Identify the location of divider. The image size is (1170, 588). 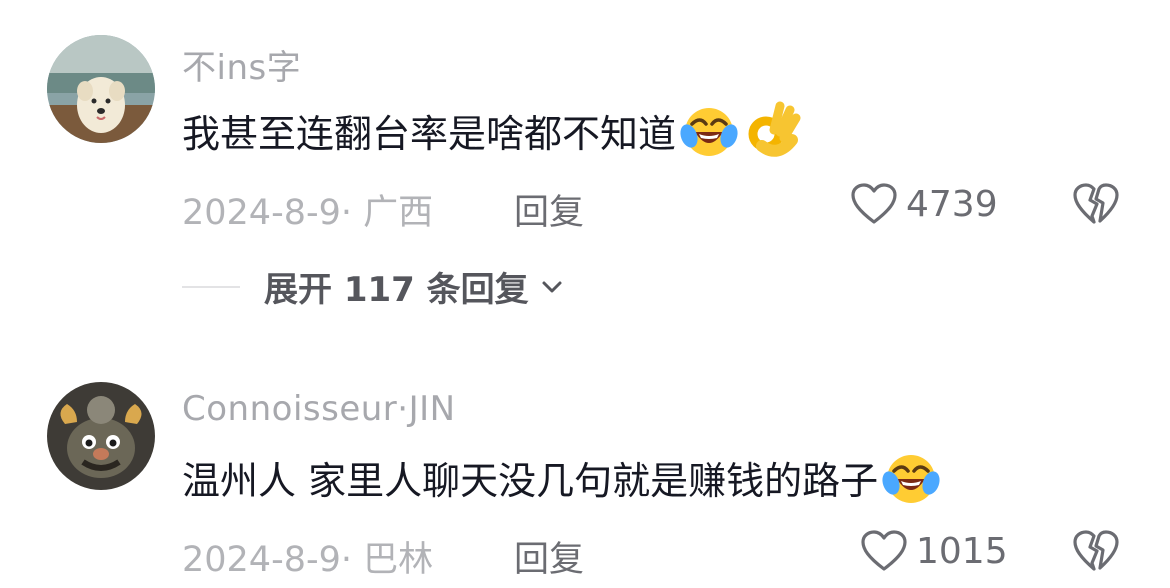
(211, 286).